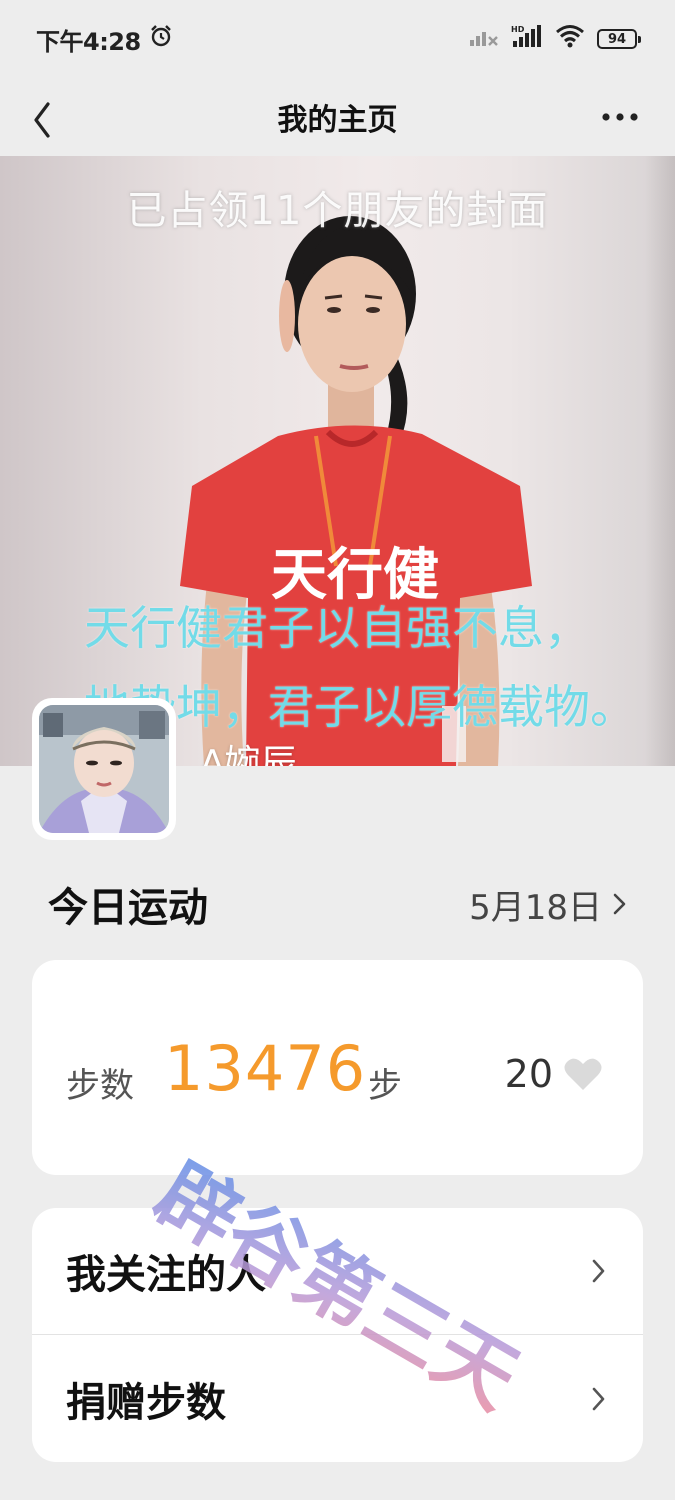 The image size is (675, 1500). I want to click on status-time: 下午4:28, so click(88, 41).